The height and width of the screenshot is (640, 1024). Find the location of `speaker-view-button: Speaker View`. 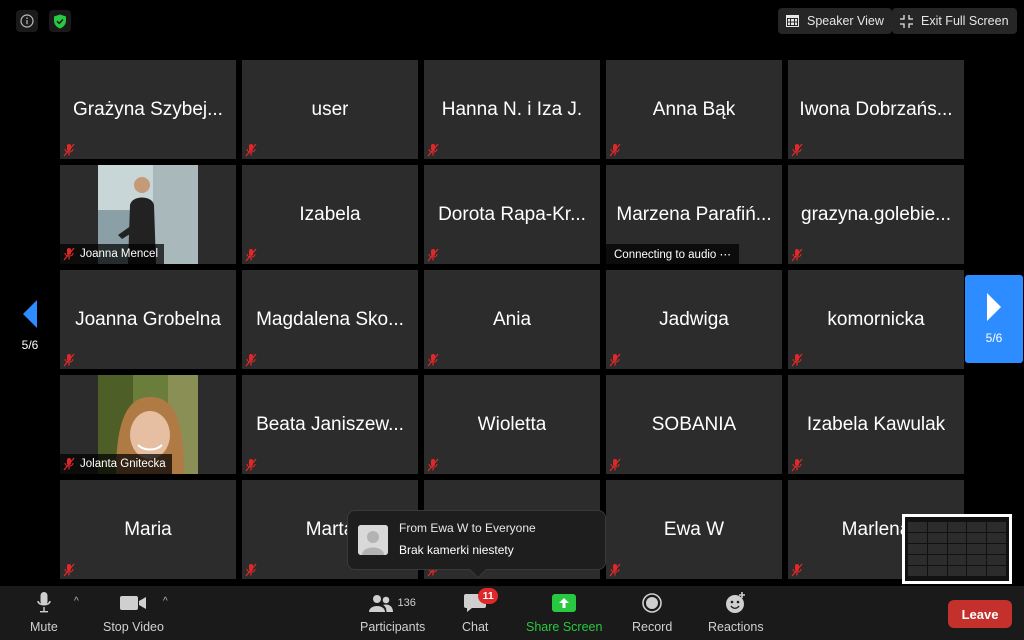

speaker-view-button: Speaker View is located at coordinates (835, 21).